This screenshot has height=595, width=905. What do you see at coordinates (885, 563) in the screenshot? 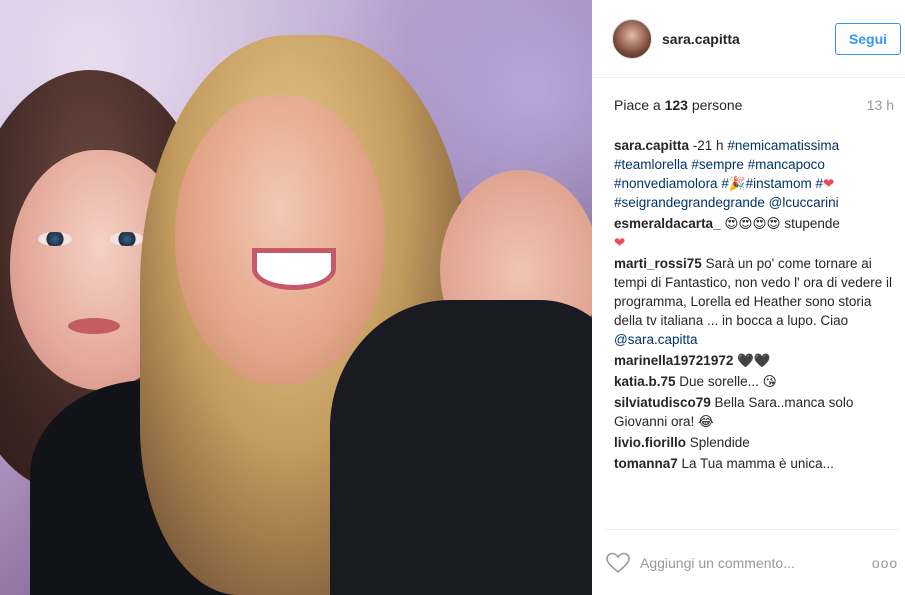
I see `more-icon: ooo` at bounding box center [885, 563].